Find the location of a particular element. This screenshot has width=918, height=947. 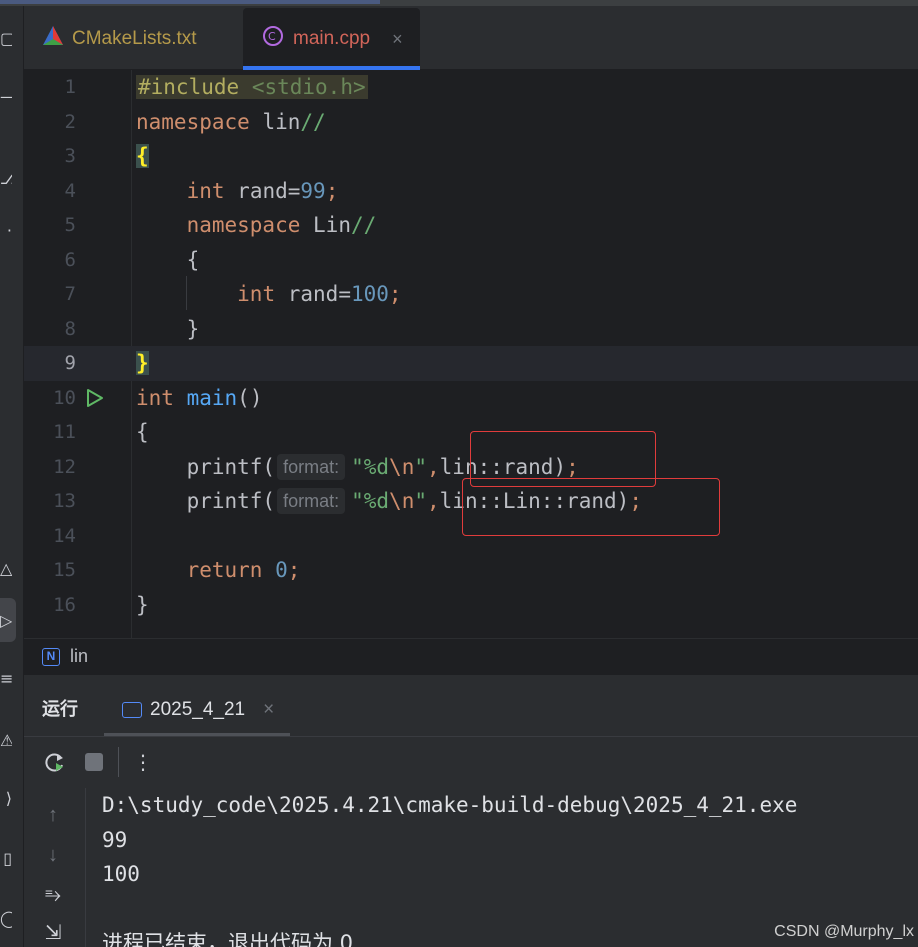

problems-icon: ⚠ is located at coordinates (6, 741).